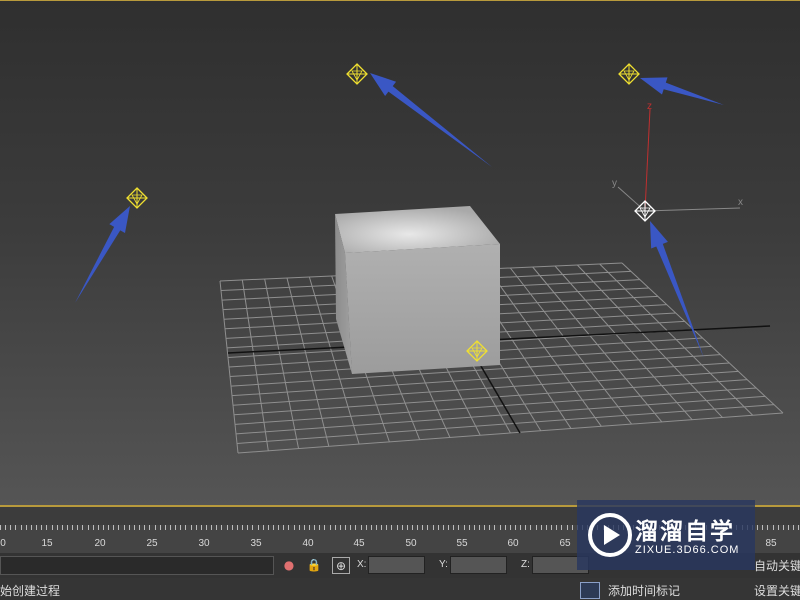 The width and height of the screenshot is (800, 600). I want to click on watermark-title: 溜溜自学, so click(685, 532).